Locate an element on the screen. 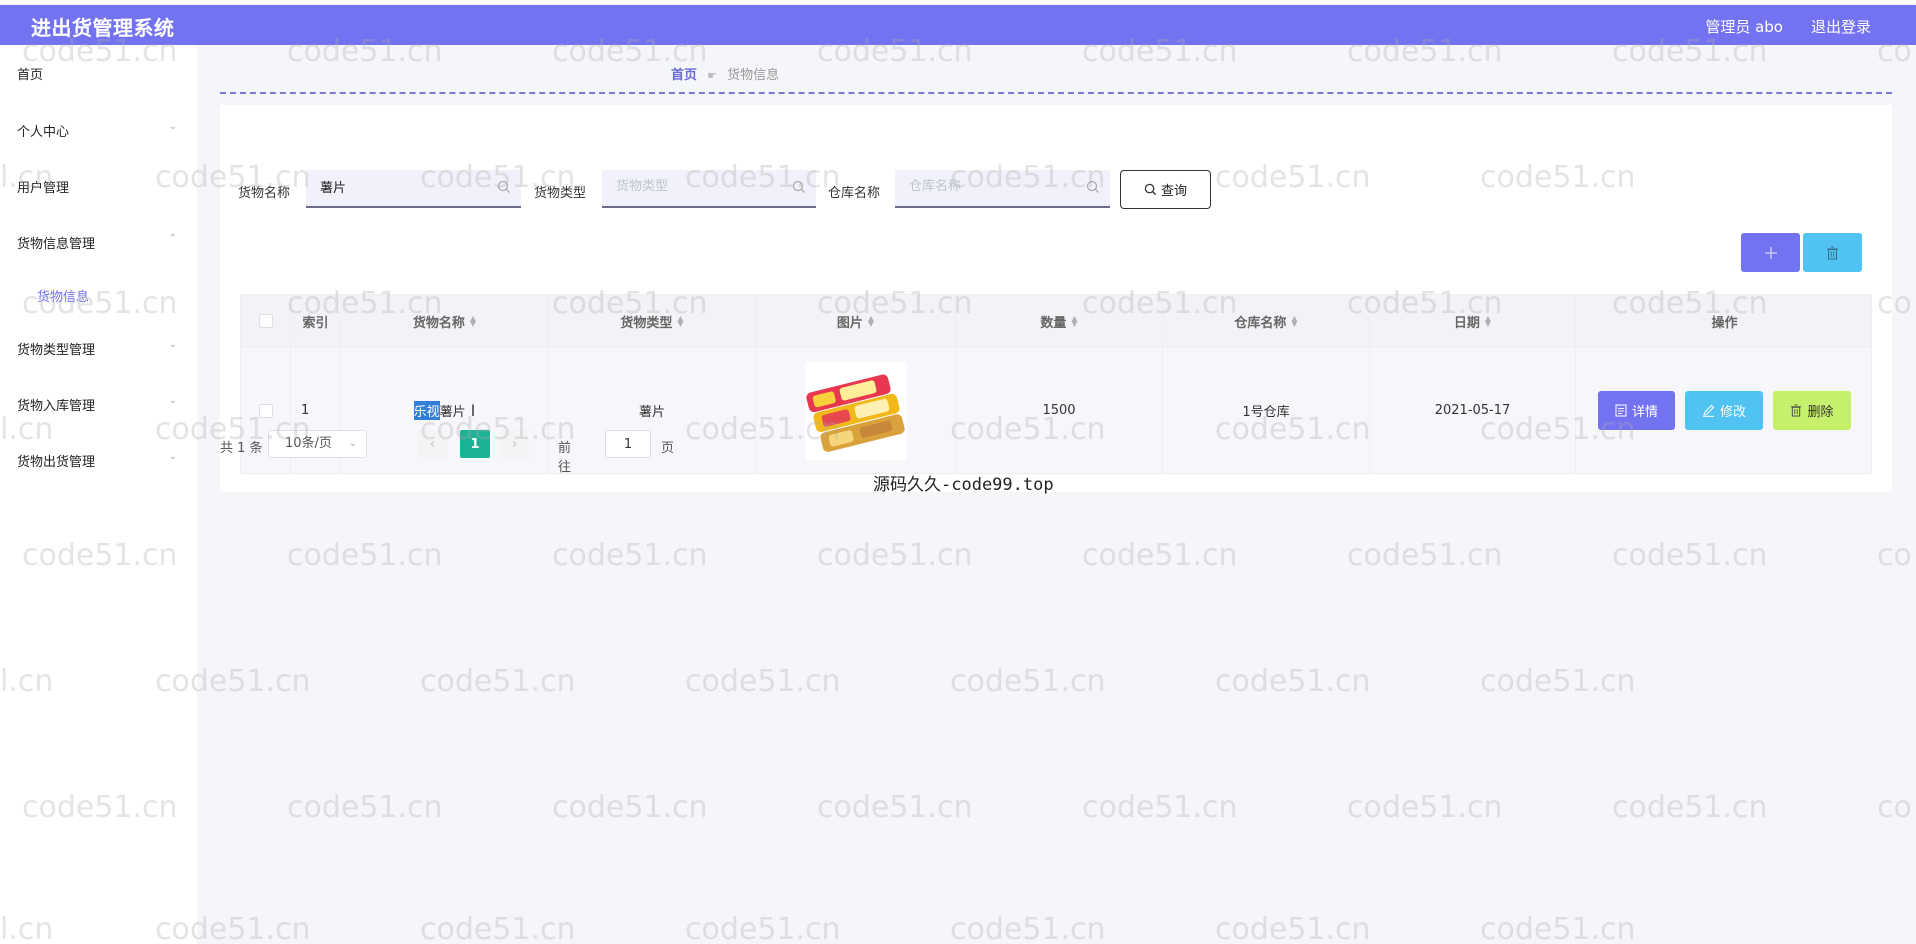  warehouse-name-input is located at coordinates (989, 186).